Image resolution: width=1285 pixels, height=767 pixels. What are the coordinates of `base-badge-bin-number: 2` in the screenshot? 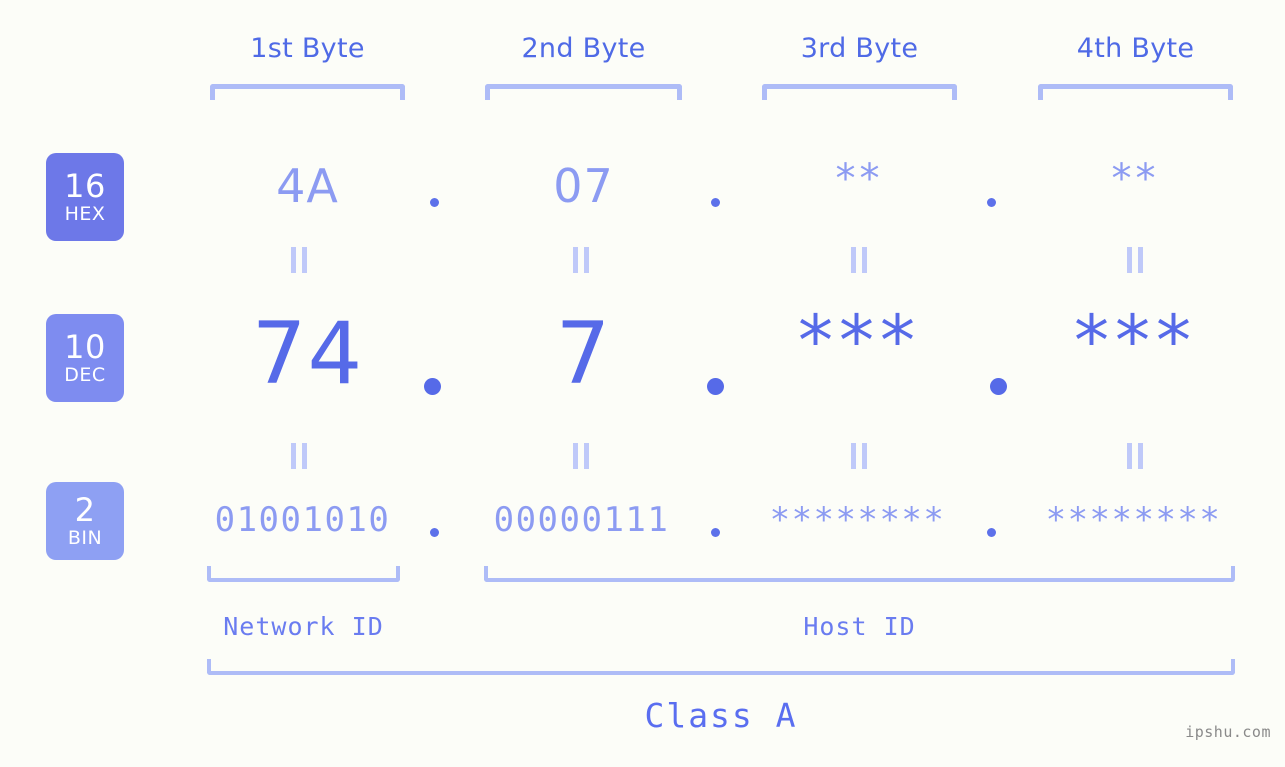 It's located at (85, 510).